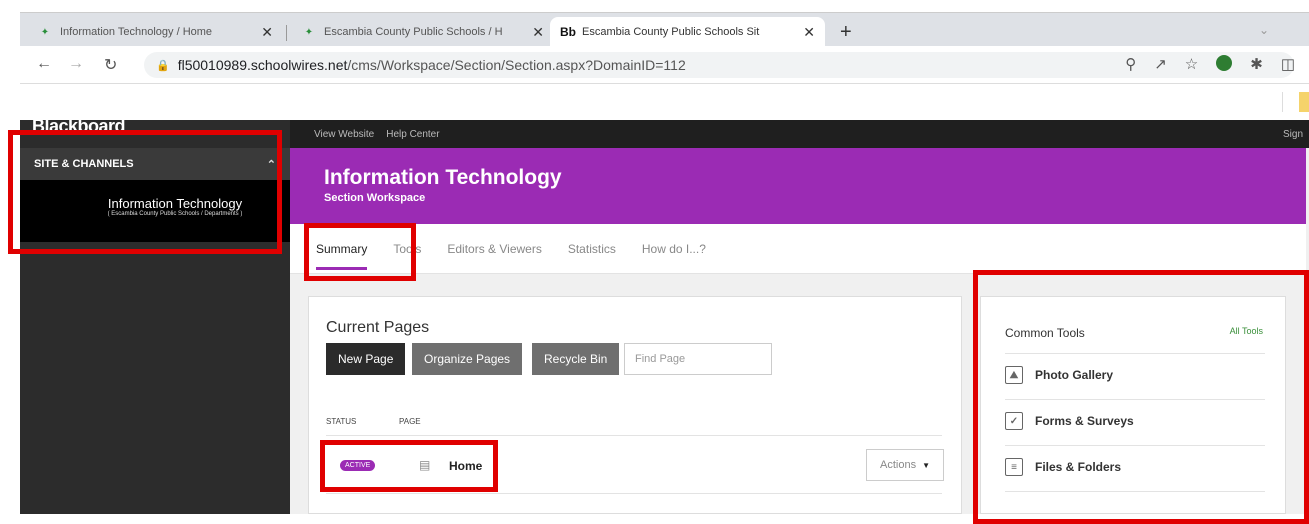 Image resolution: width=1309 pixels, height=524 pixels. What do you see at coordinates (344, 134) in the screenshot?
I see `view-website-link: View Website` at bounding box center [344, 134].